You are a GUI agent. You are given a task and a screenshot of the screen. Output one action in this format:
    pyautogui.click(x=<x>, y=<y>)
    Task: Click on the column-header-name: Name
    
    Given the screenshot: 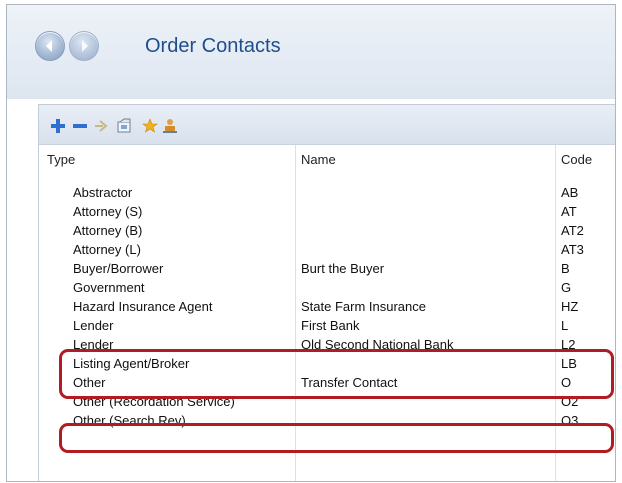 What is the action you would take?
    pyautogui.click(x=318, y=159)
    